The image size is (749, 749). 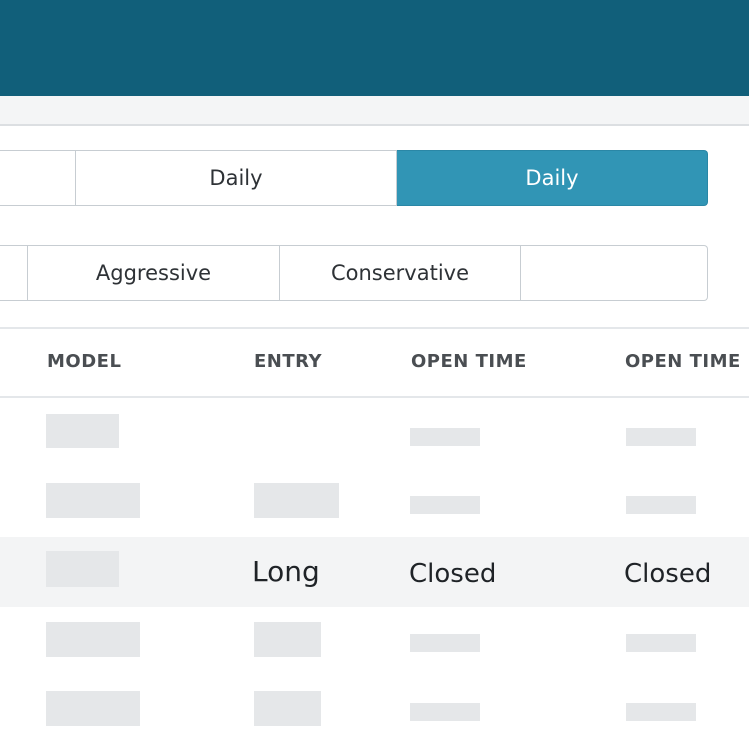 I want to click on table-row-highlighted: Long Closed Closed, so click(x=374, y=572).